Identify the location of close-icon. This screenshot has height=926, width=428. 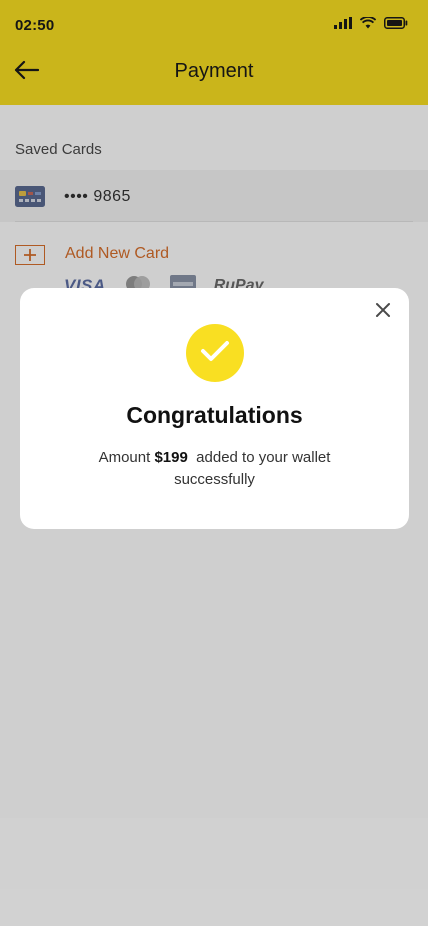
(383, 312).